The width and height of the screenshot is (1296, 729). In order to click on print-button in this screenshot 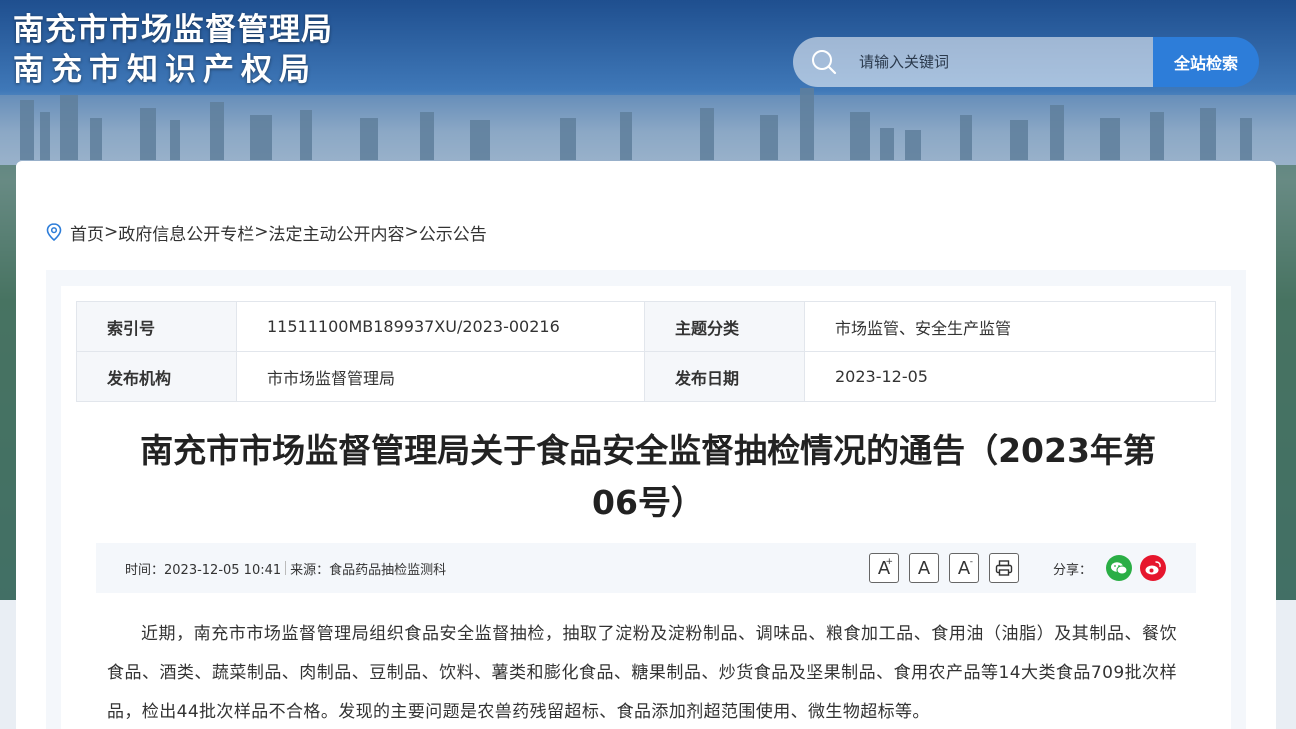, I will do `click(1004, 568)`.